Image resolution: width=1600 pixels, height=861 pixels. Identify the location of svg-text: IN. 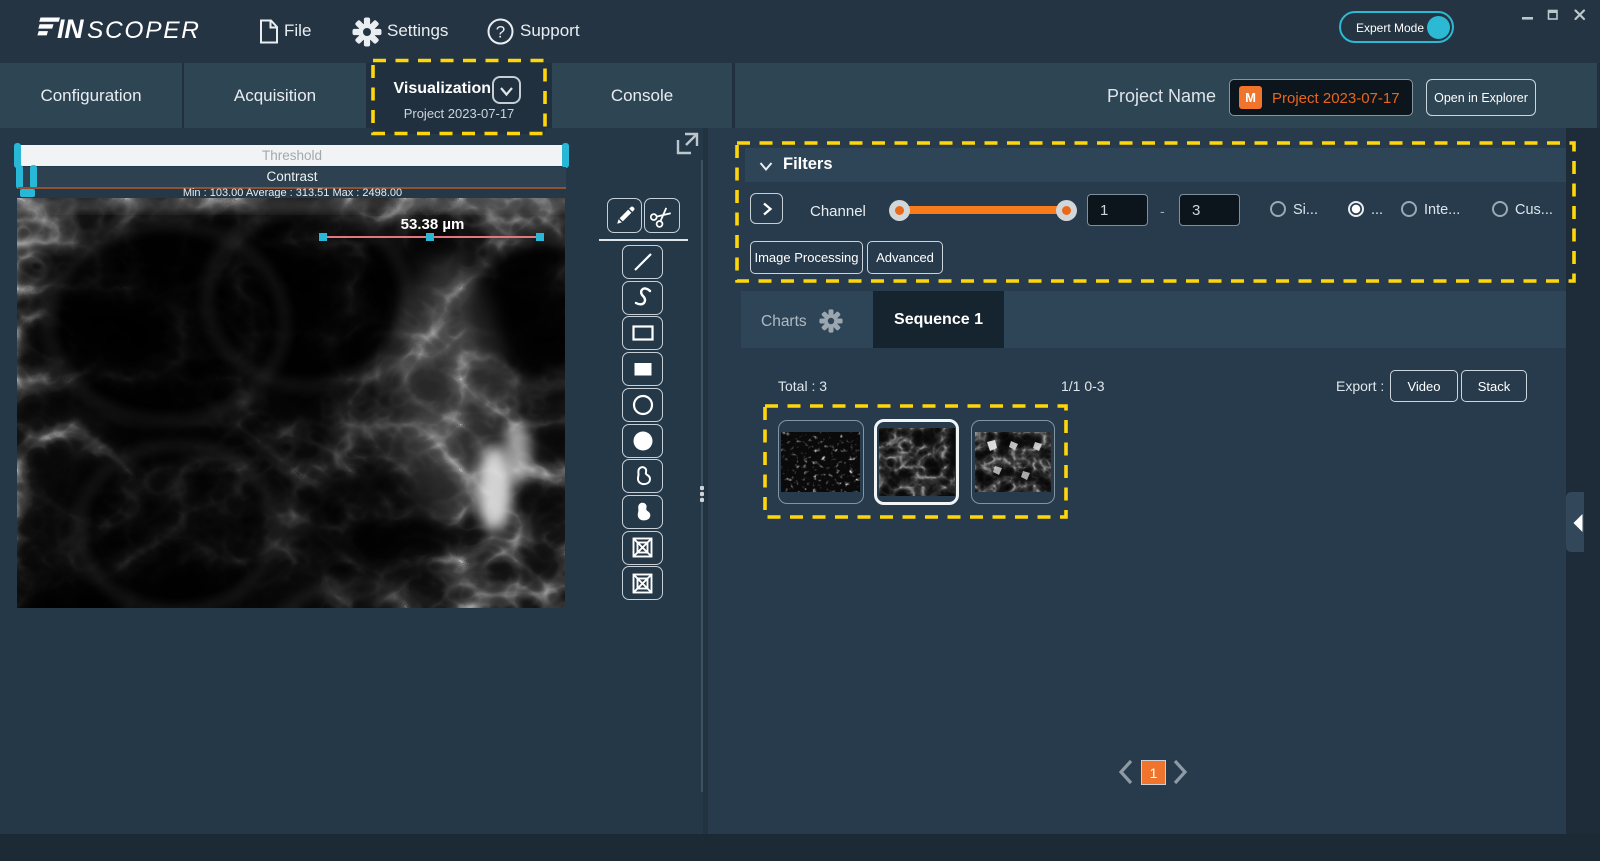
(70, 29).